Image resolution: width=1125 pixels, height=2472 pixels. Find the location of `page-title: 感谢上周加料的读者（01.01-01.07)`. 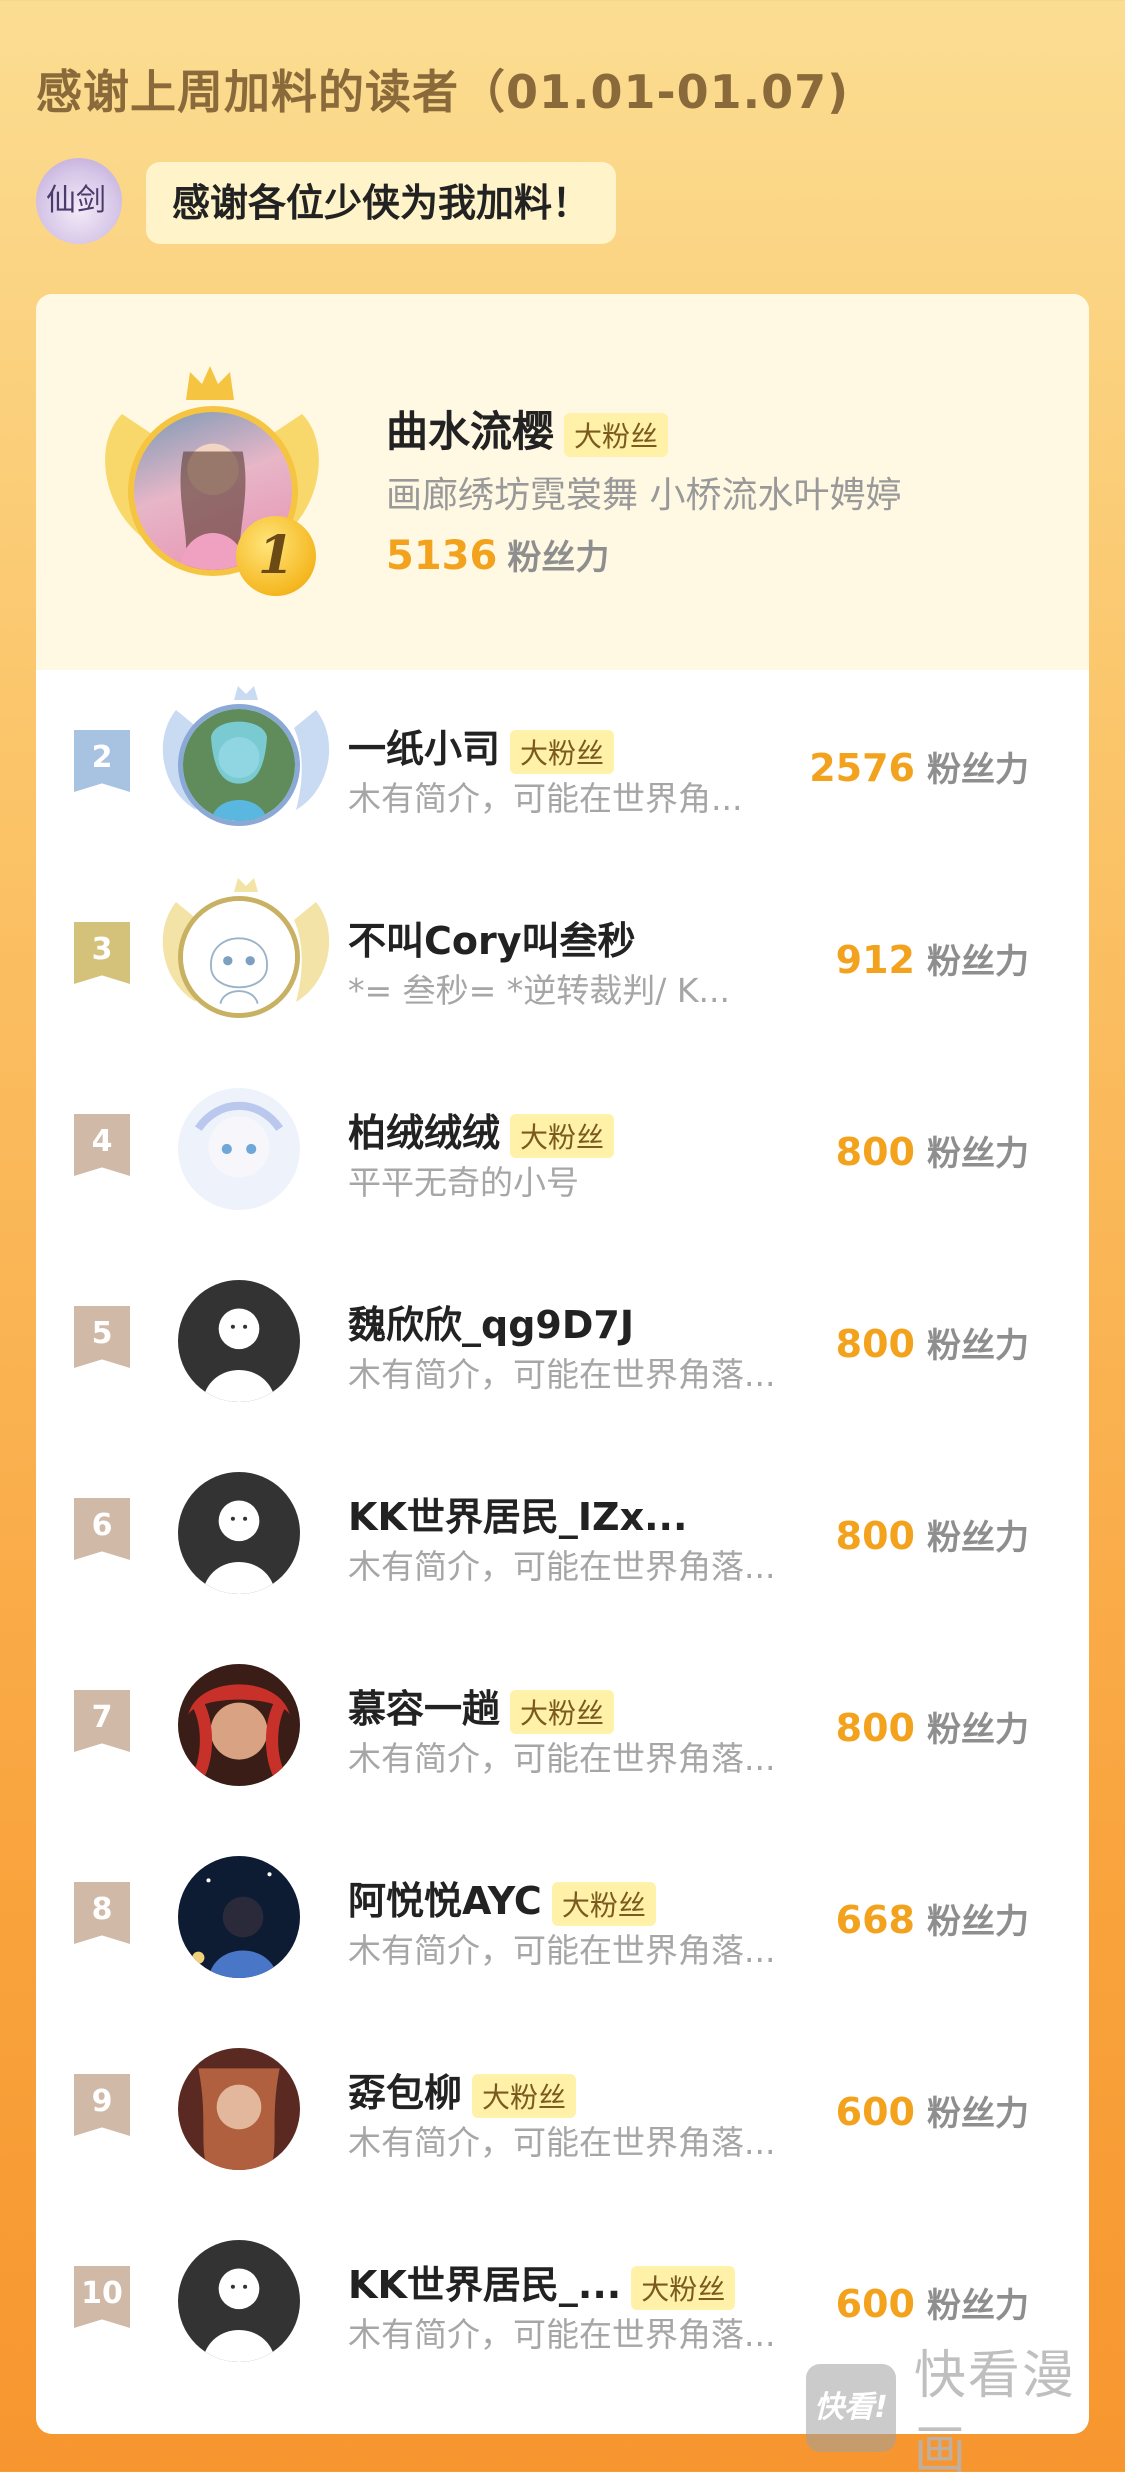

page-title: 感谢上周加料的读者（01.01-01.07) is located at coordinates (443, 92).